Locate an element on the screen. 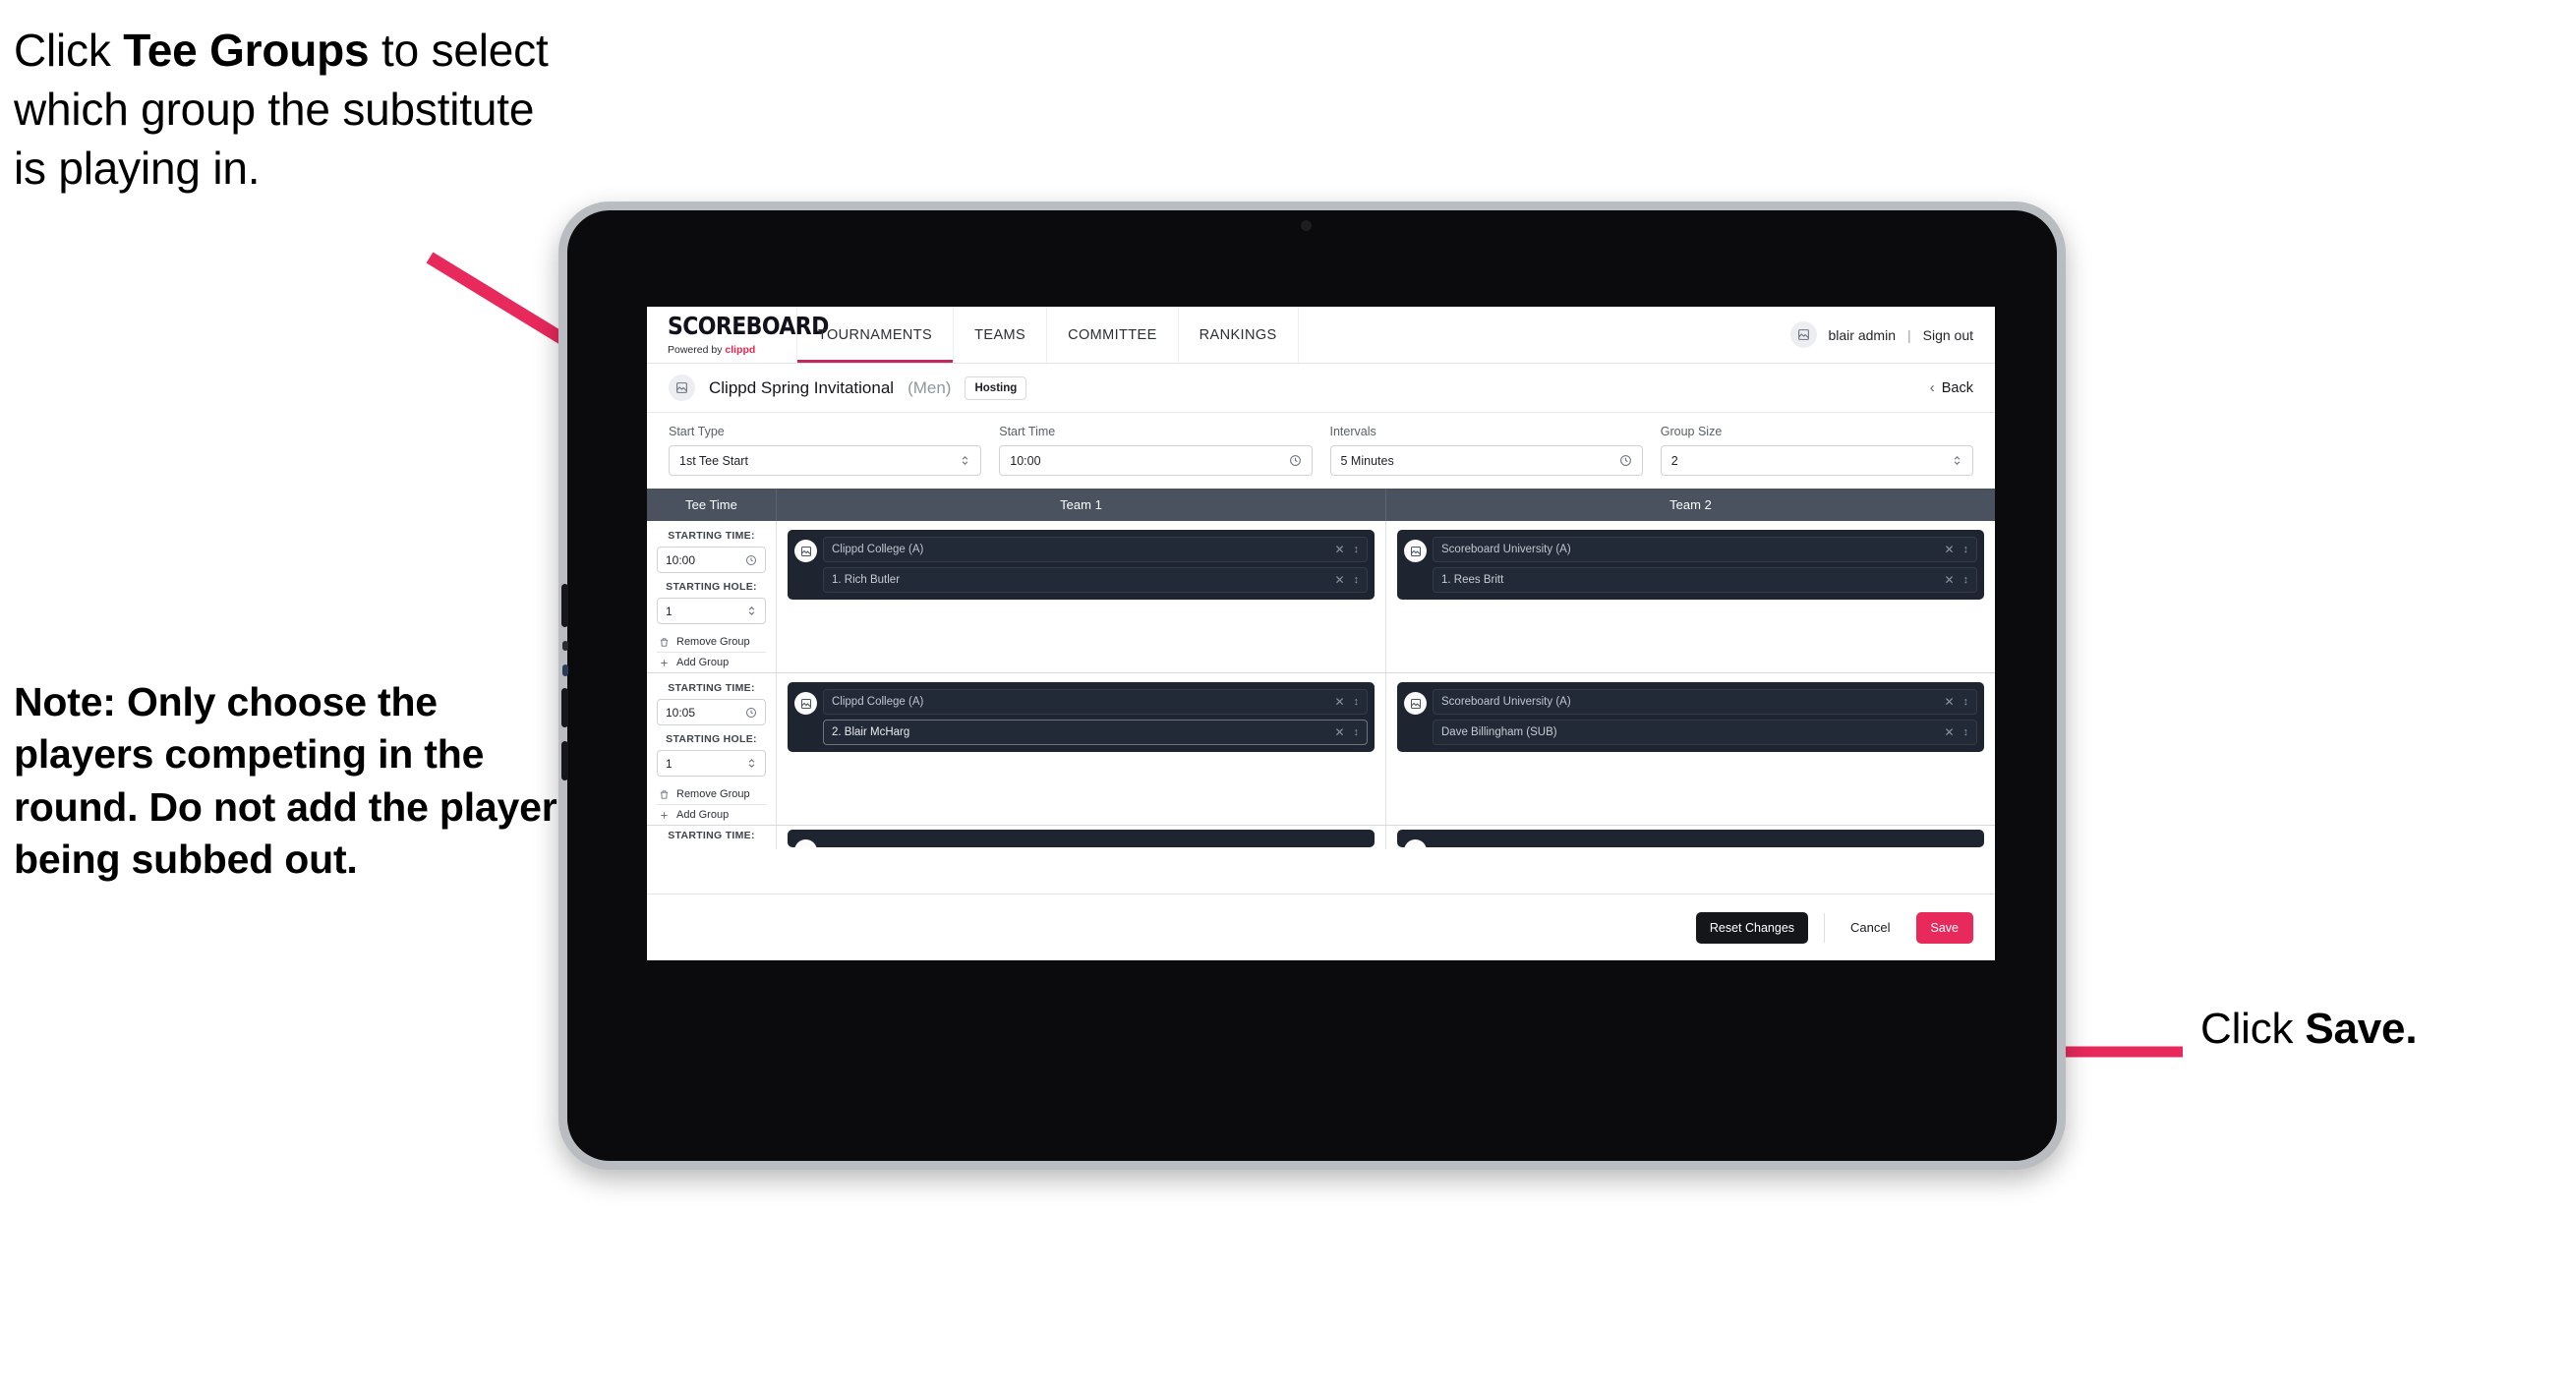 The height and width of the screenshot is (1385, 2576). player-chip: 1. Rees Britt ✕ ↕ is located at coordinates (1705, 580).